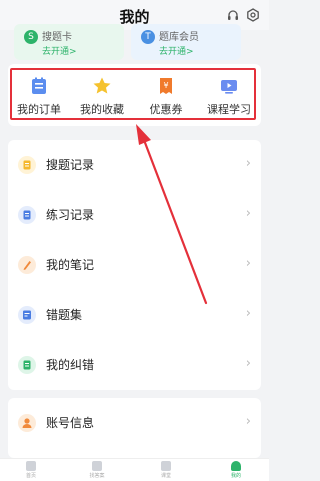  I want to click on star-icon, so click(102, 86).